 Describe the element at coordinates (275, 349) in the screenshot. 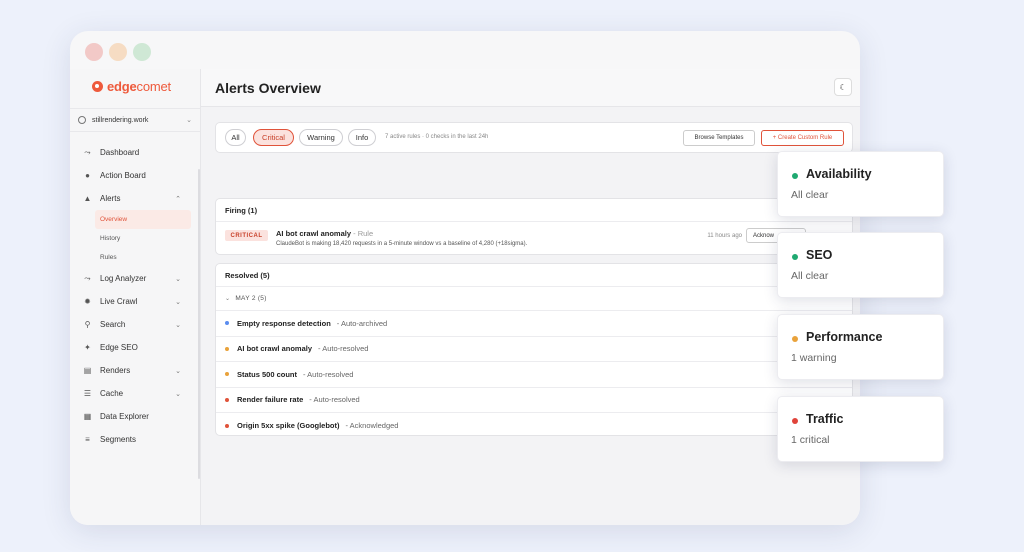

I see `alert-name: AI bot crawl anomaly` at that location.